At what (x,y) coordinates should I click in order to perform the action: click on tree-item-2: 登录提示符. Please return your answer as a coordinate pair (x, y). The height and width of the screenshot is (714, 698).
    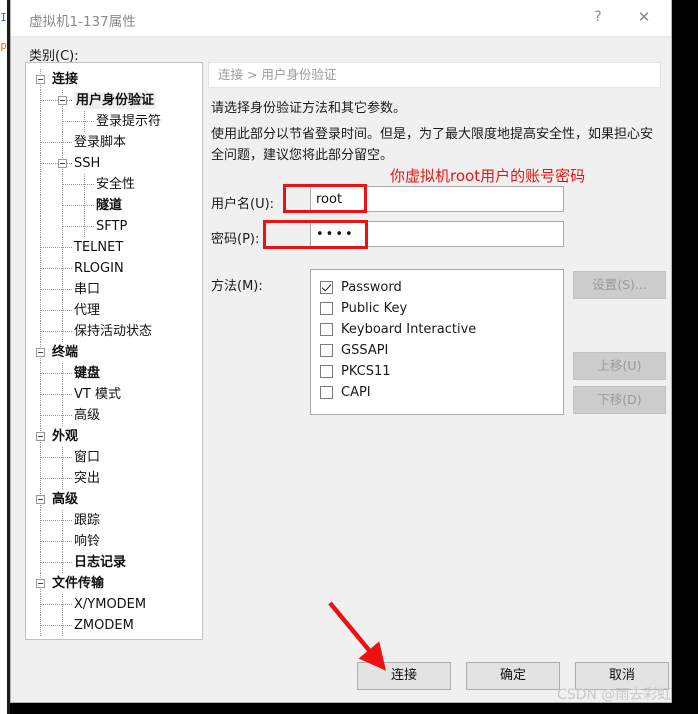
    Looking at the image, I should click on (114, 121).